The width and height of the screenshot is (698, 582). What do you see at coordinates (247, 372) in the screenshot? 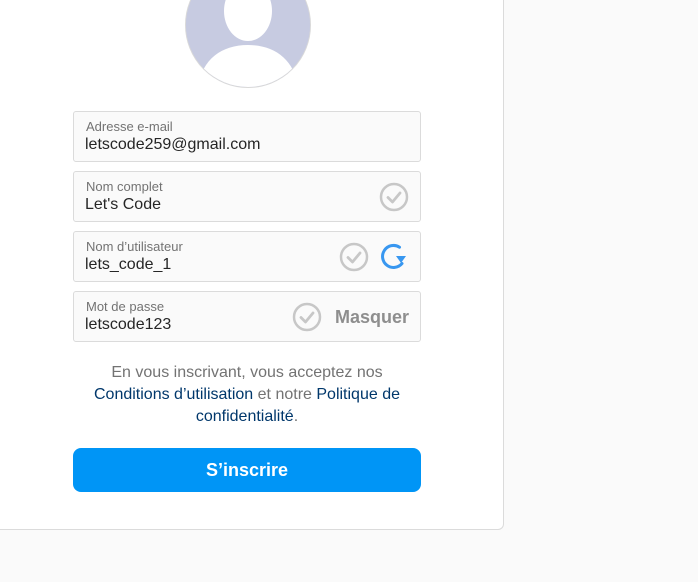
I see `terms-prefix: En vous inscrivant, vous acceptez nos` at bounding box center [247, 372].